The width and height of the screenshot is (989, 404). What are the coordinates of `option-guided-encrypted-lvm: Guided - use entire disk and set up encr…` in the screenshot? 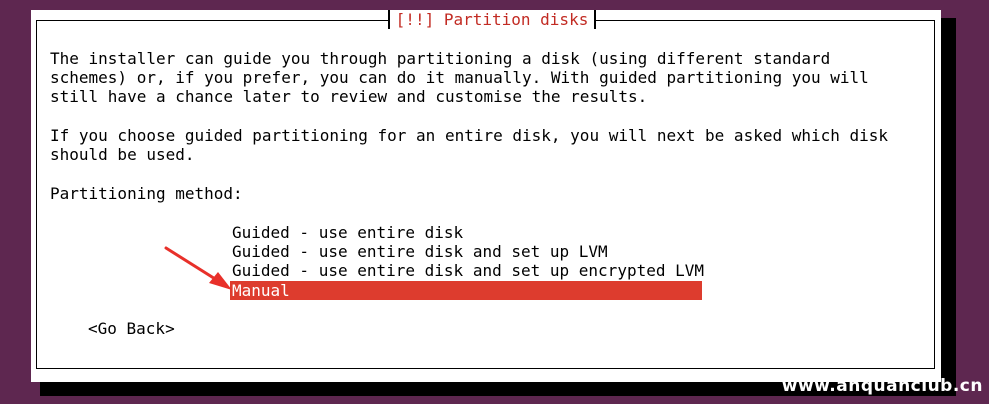 It's located at (467, 270).